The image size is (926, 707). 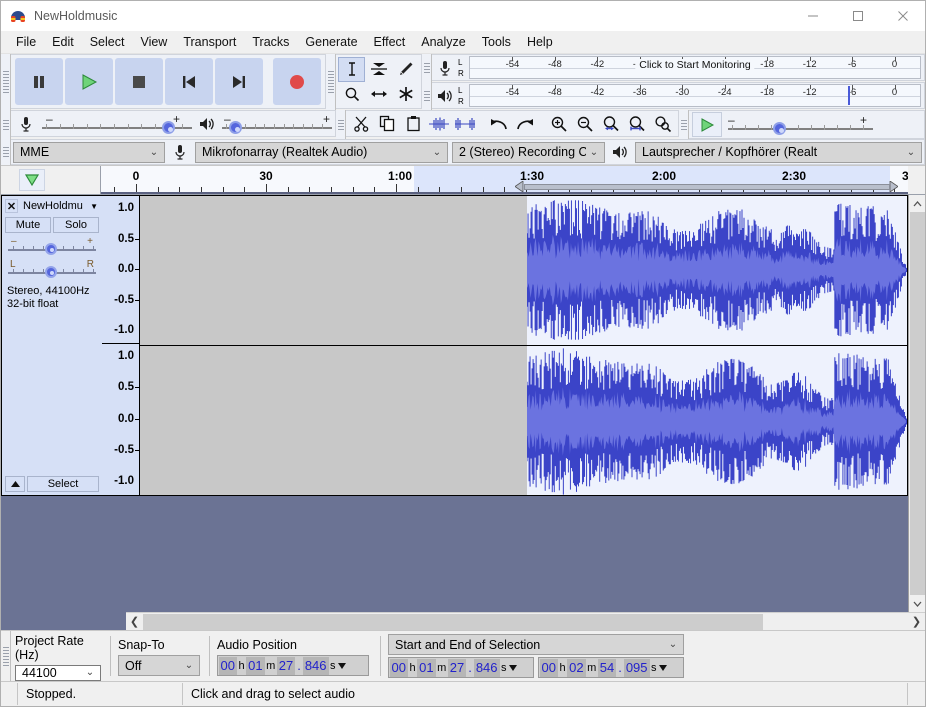 I want to click on mixer-toolbar-grabber, so click(x=6, y=124).